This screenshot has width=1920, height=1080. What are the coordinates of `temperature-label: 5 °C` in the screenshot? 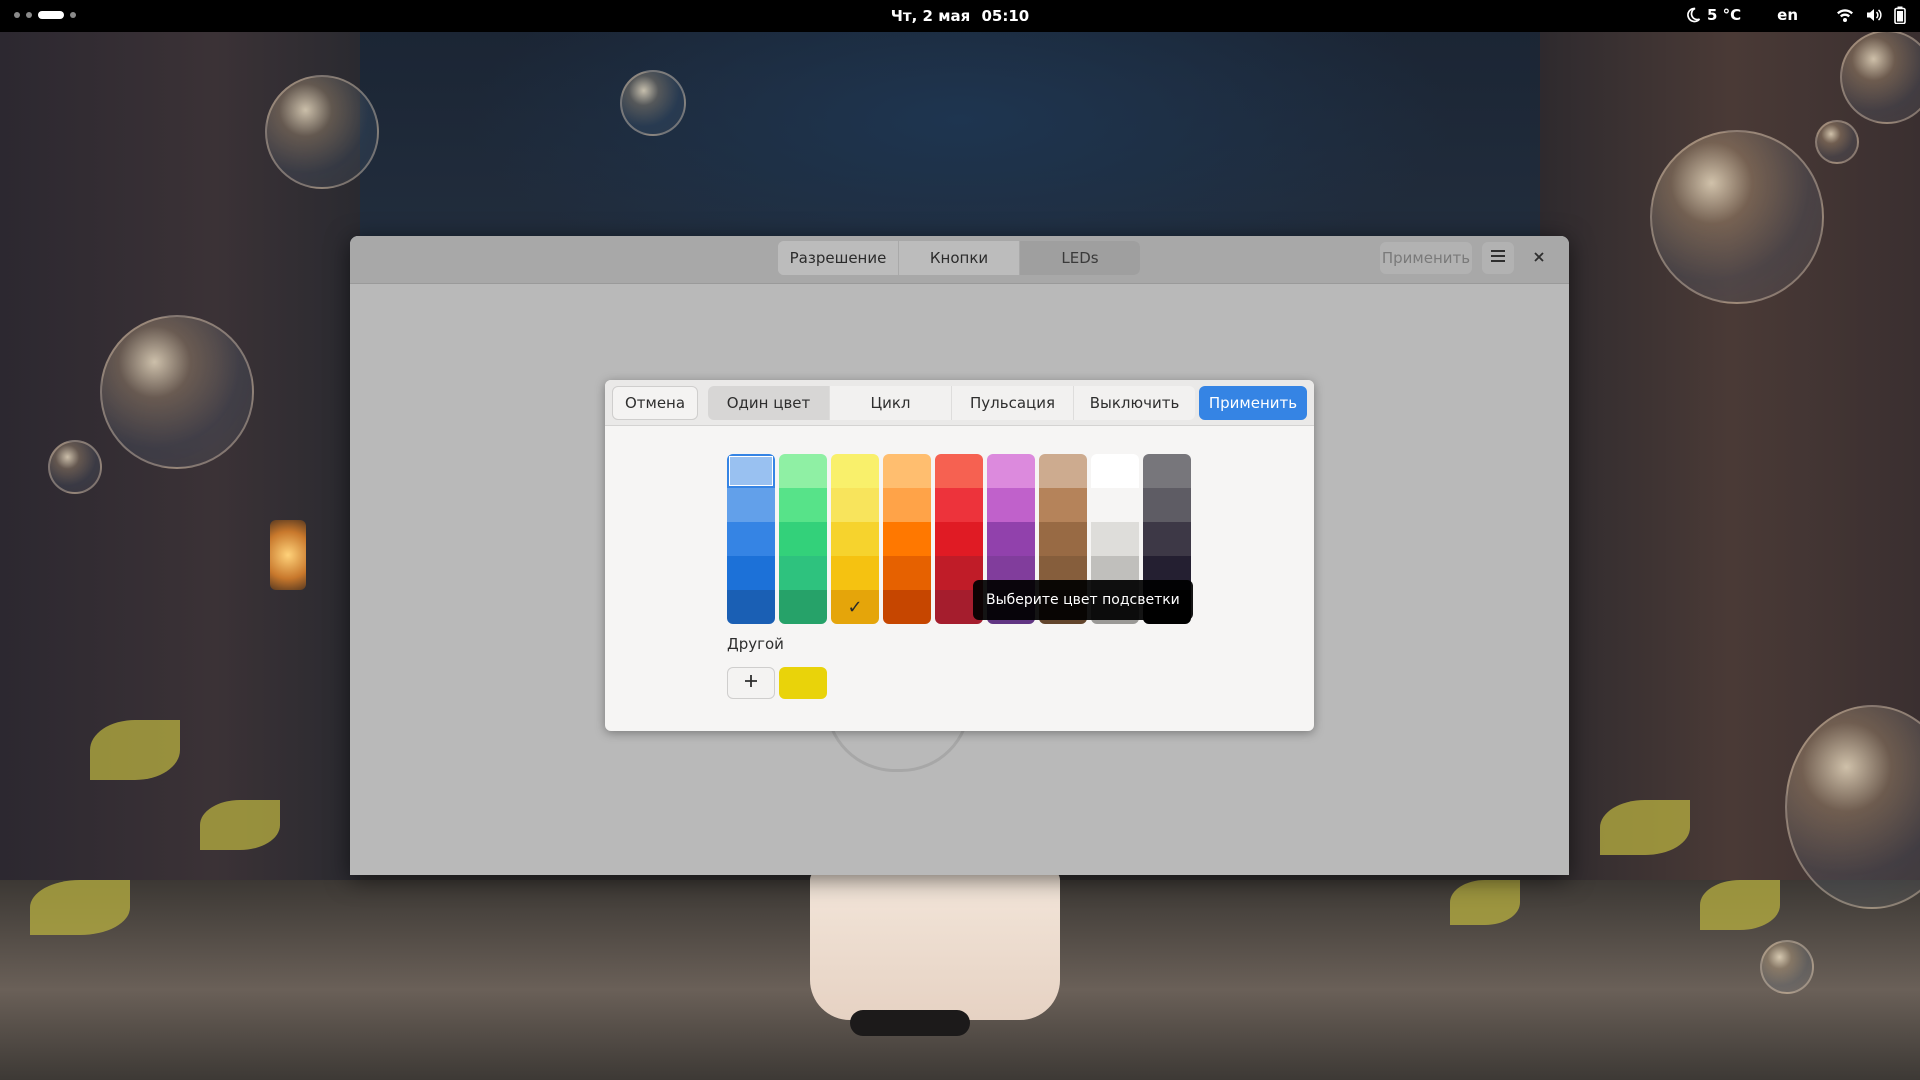 It's located at (1724, 15).